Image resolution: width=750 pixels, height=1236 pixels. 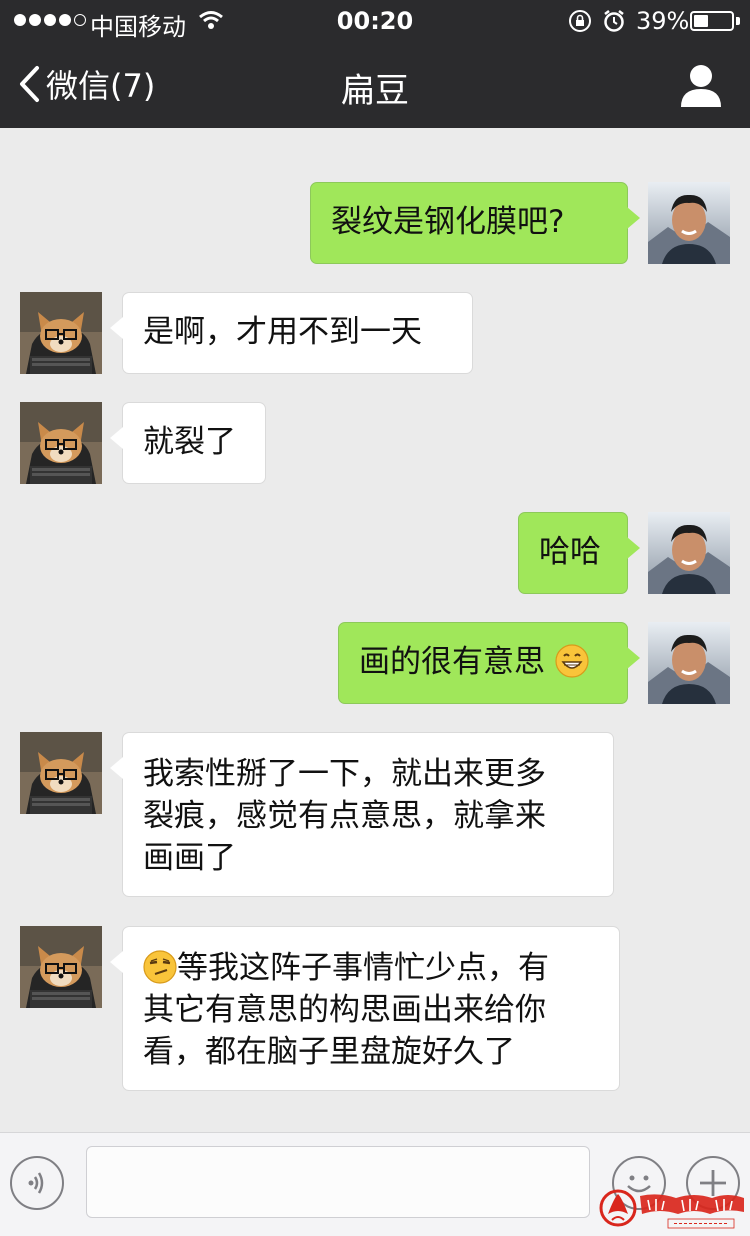 What do you see at coordinates (580, 24) in the screenshot?
I see `rotation-lock-icon` at bounding box center [580, 24].